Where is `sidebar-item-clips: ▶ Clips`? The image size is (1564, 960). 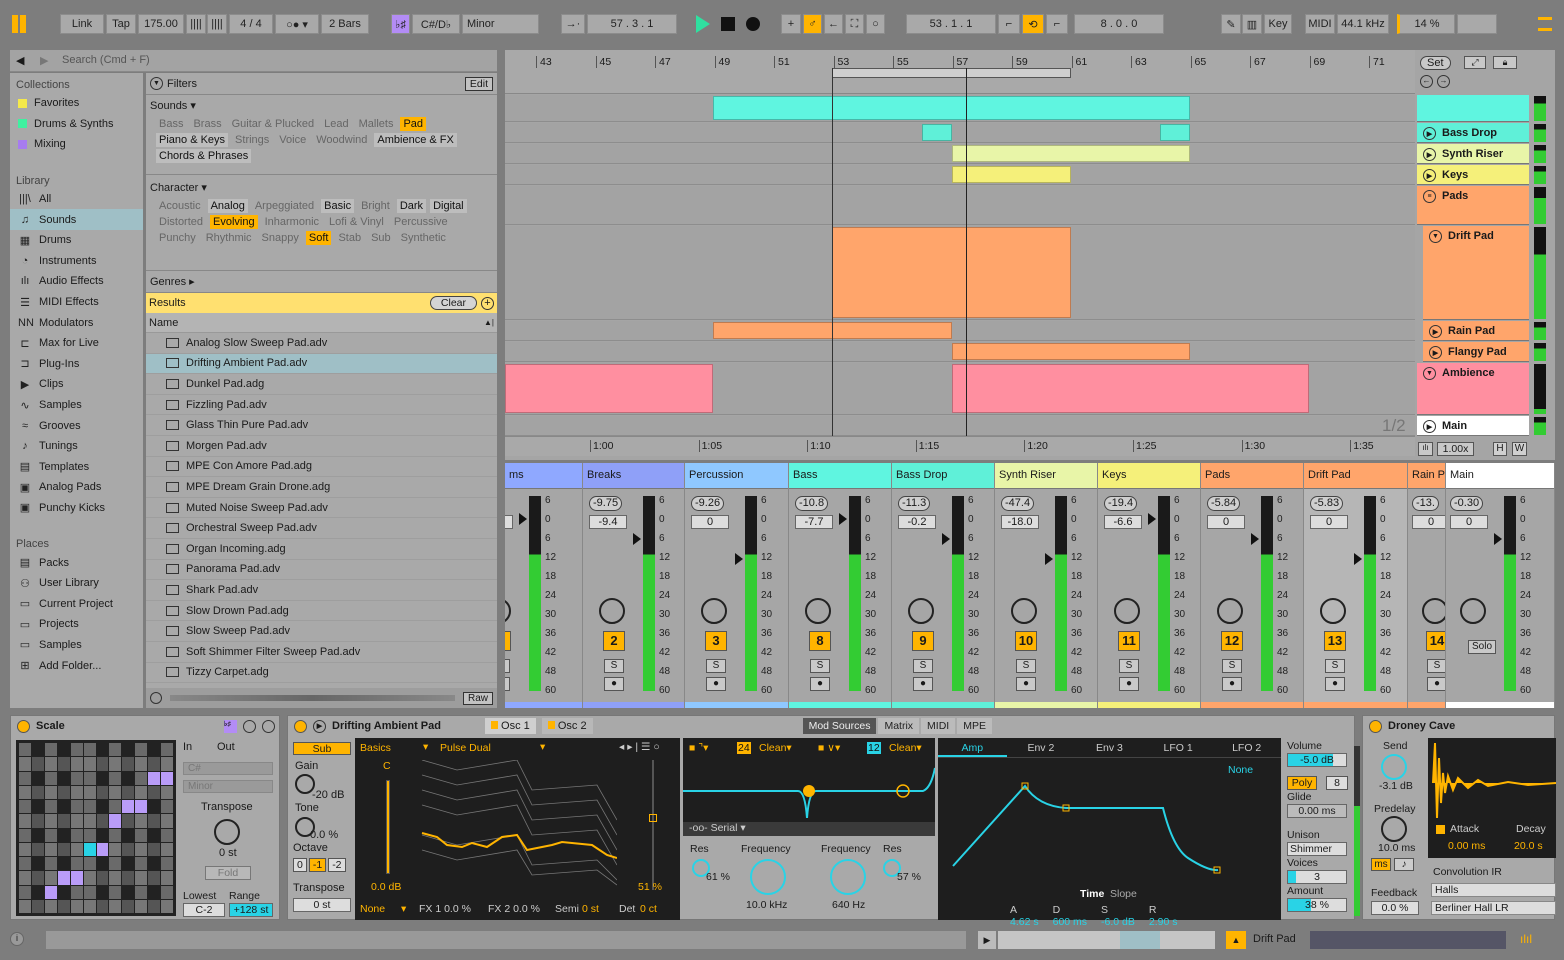 sidebar-item-clips: ▶ Clips is located at coordinates (76, 384).